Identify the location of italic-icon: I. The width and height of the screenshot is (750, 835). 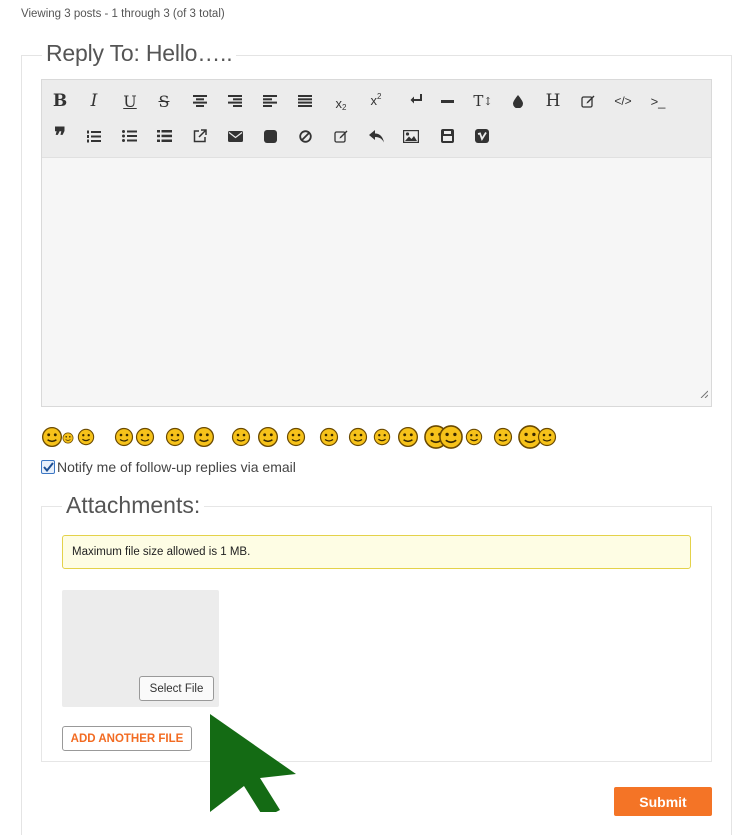
(94, 101).